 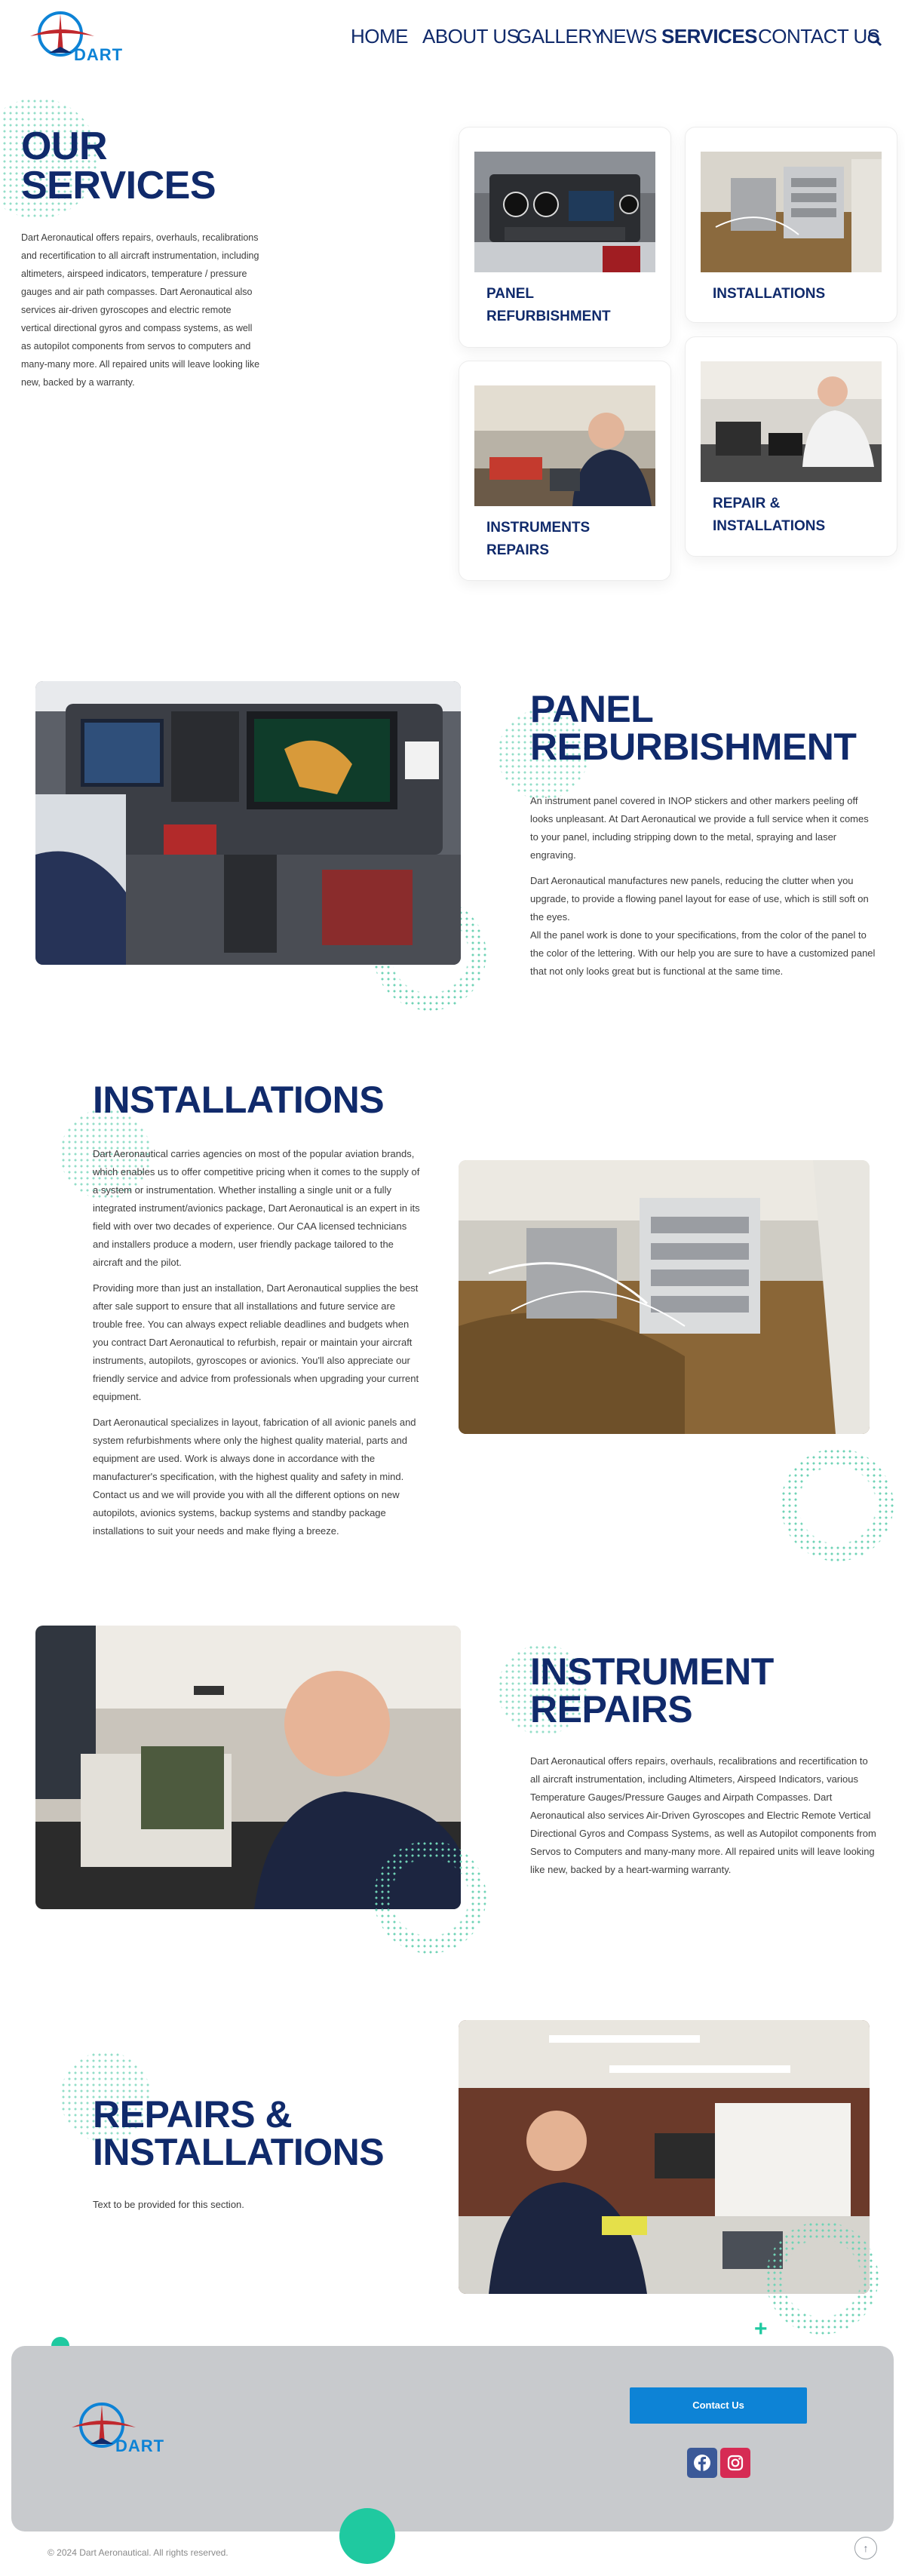 I want to click on card-label: INSTRUMENTS REPAIRS, so click(x=538, y=539).